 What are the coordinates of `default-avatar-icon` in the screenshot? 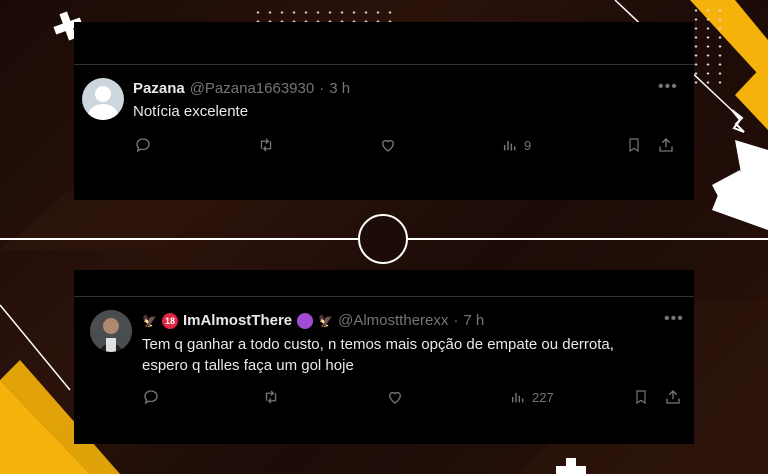 It's located at (103, 103).